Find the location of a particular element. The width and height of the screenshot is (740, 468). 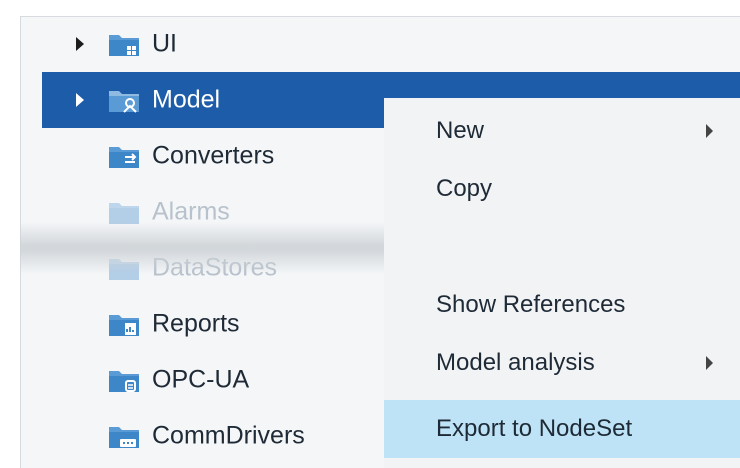

tree-item-label: Model is located at coordinates (186, 99).